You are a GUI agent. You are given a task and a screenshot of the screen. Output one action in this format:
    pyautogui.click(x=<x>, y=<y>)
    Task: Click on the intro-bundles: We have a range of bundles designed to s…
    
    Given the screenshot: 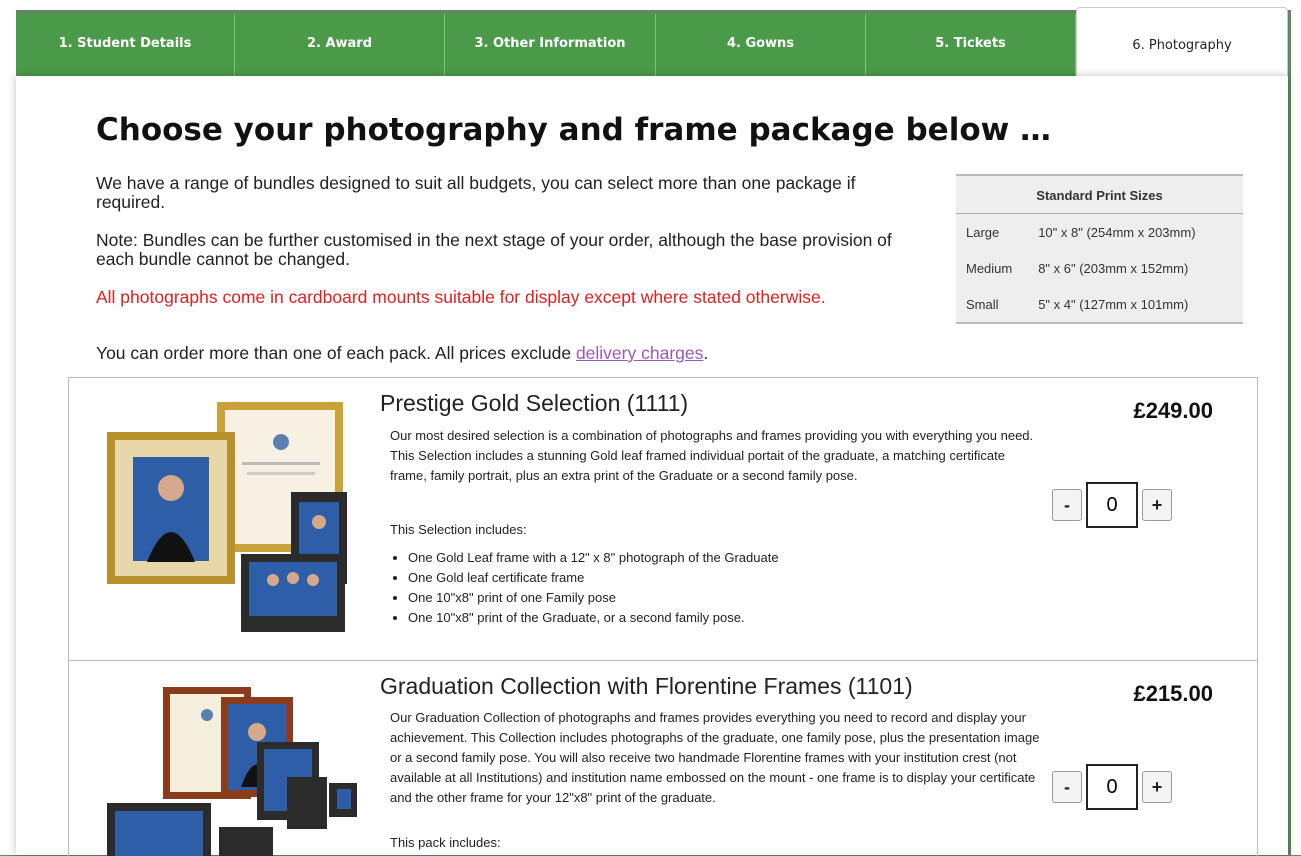 What is the action you would take?
    pyautogui.click(x=476, y=192)
    